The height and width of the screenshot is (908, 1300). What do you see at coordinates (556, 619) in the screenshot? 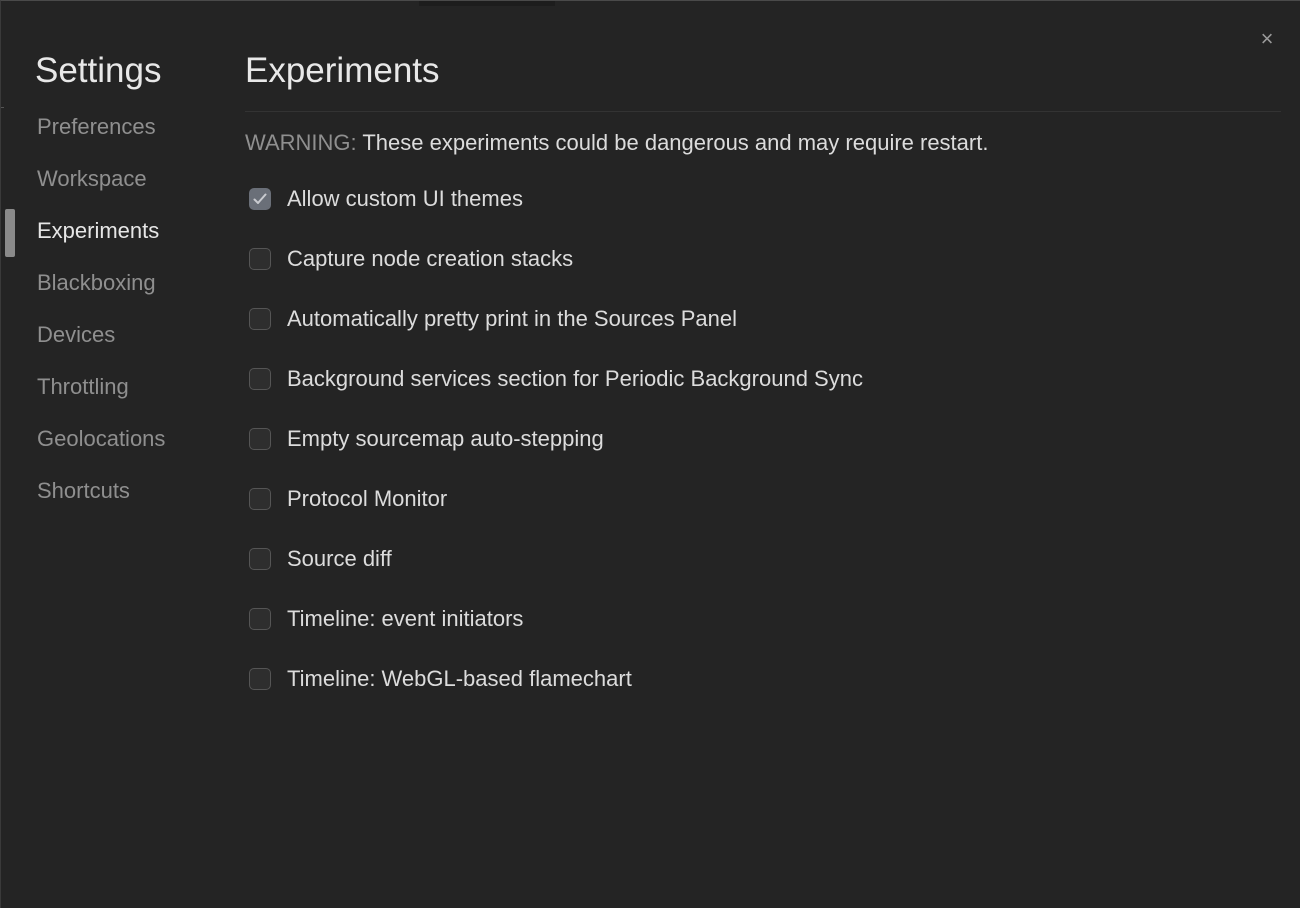
I see `experiment-row: Timeline: event initiators` at bounding box center [556, 619].